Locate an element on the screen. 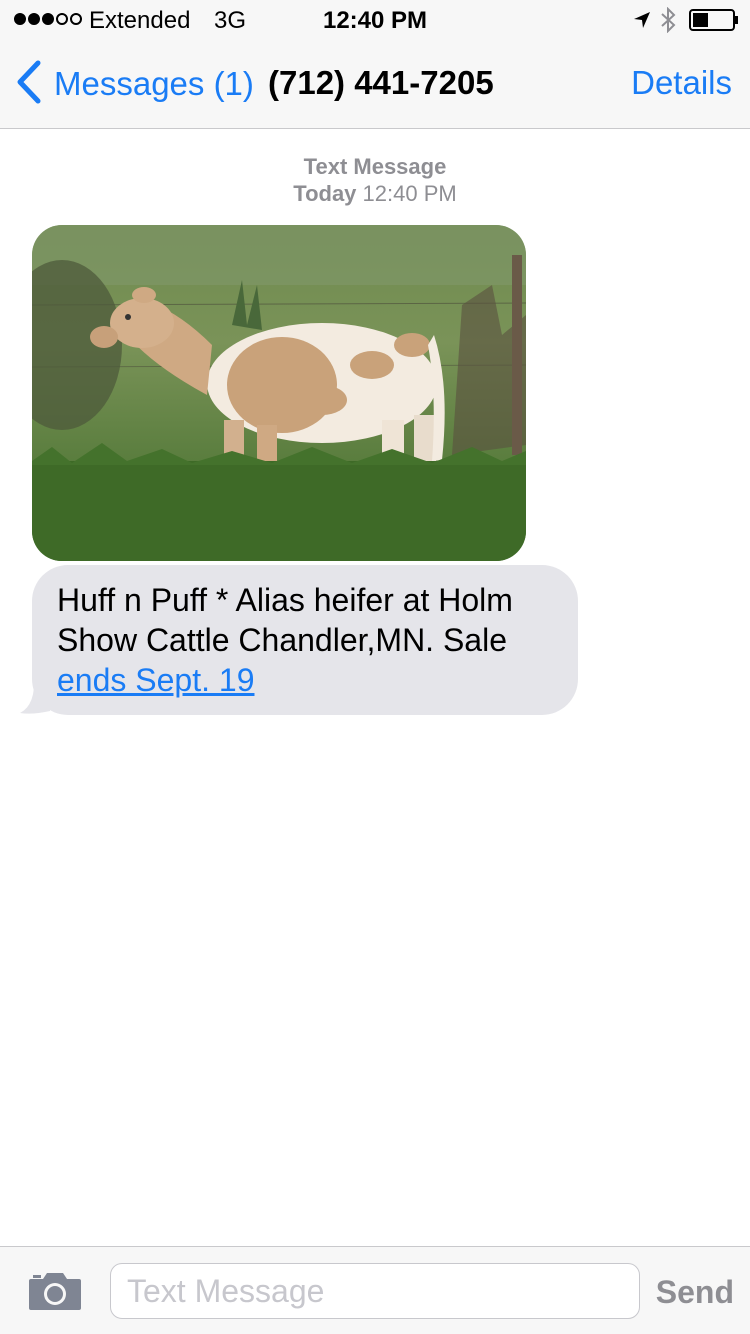  status-bar: Extended 3G 12:40 PM is located at coordinates (375, 20).